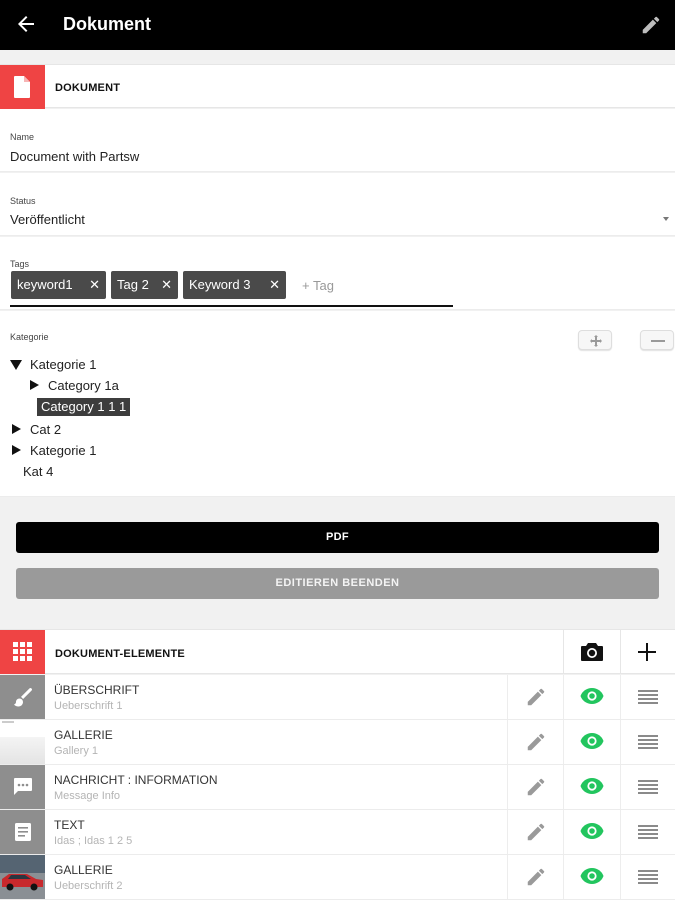  What do you see at coordinates (666, 219) in the screenshot?
I see `chevron-down-icon` at bounding box center [666, 219].